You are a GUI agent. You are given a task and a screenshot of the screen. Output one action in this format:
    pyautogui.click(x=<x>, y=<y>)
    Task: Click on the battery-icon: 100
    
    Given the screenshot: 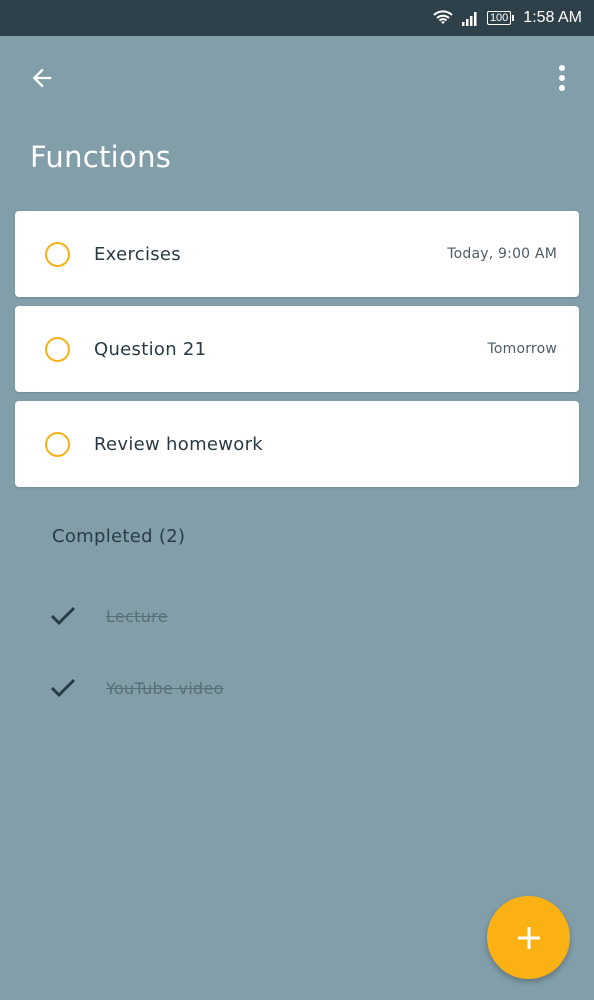 What is the action you would take?
    pyautogui.click(x=500, y=18)
    